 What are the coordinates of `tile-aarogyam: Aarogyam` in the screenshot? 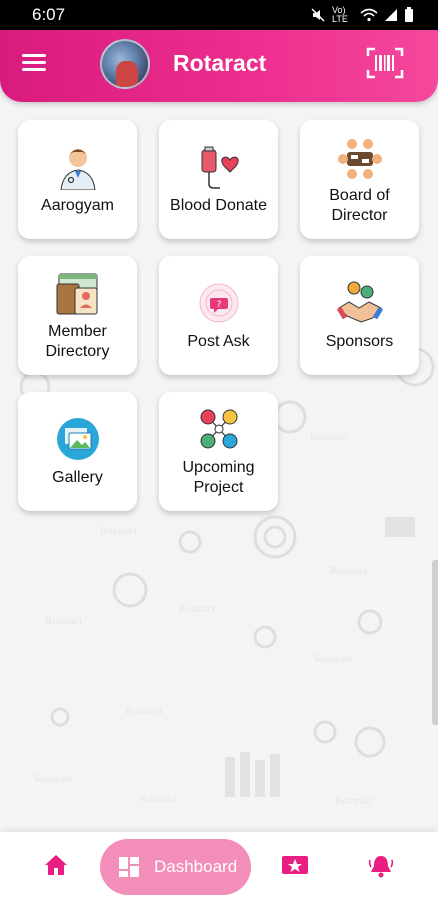 It's located at (77, 179).